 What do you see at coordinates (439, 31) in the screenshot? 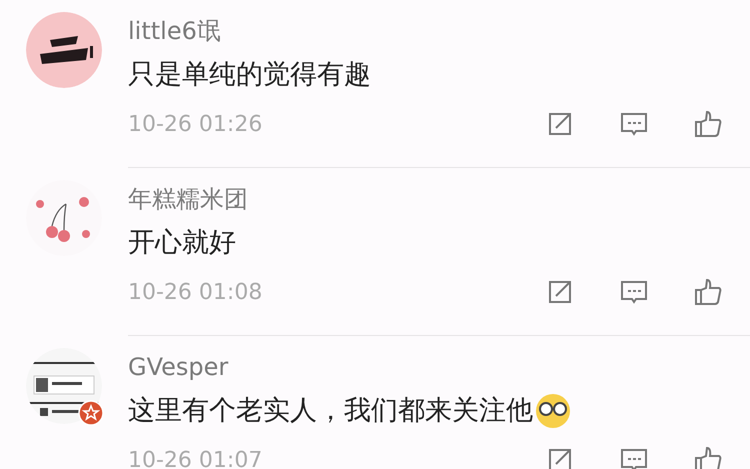
I see `user-name: little6氓` at bounding box center [439, 31].